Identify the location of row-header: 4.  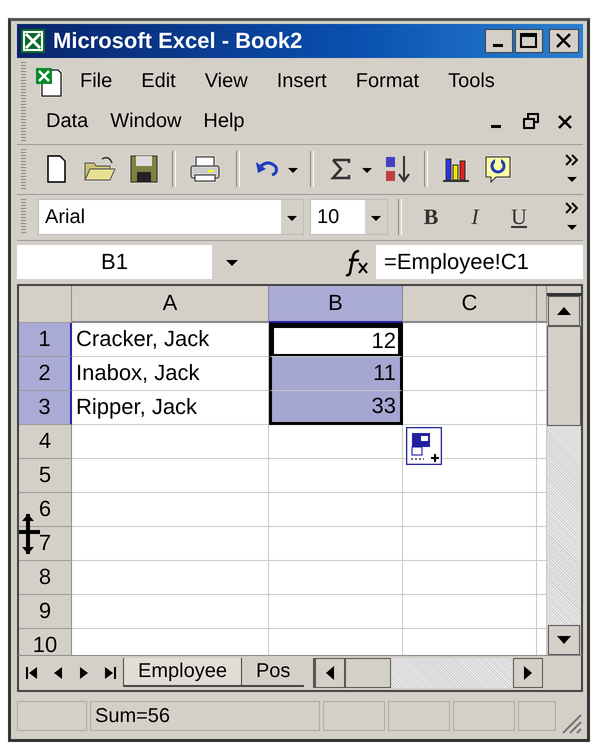
(45, 441).